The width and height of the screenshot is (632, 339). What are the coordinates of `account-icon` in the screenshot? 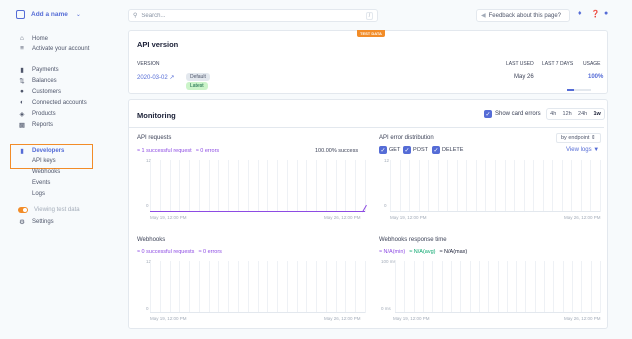 It's located at (20, 14).